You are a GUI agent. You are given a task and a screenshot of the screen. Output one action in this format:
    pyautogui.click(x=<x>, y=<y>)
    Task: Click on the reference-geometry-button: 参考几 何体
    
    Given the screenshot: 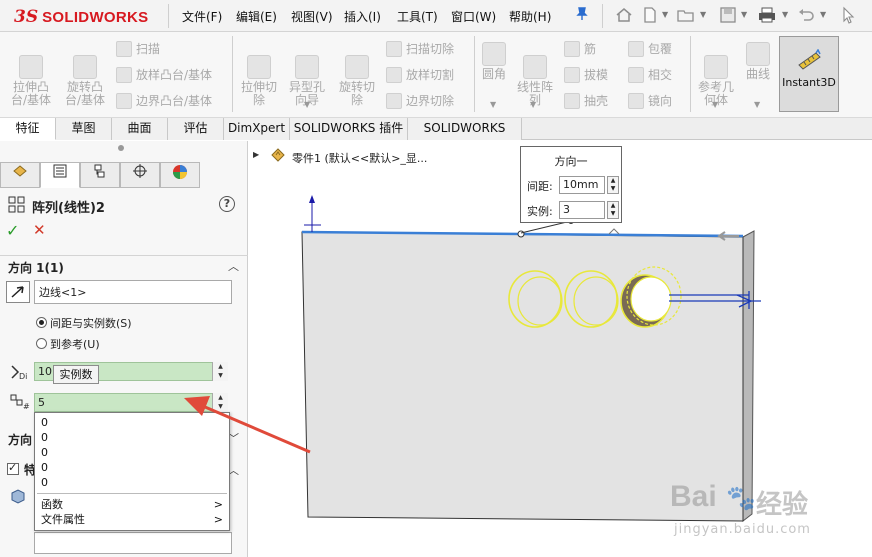 What is the action you would take?
    pyautogui.click(x=716, y=74)
    